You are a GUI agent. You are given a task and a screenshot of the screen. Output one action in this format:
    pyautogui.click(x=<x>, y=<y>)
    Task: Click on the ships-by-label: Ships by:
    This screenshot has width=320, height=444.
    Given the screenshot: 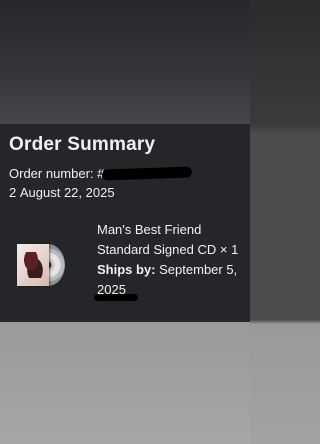 What is the action you would take?
    pyautogui.click(x=126, y=269)
    